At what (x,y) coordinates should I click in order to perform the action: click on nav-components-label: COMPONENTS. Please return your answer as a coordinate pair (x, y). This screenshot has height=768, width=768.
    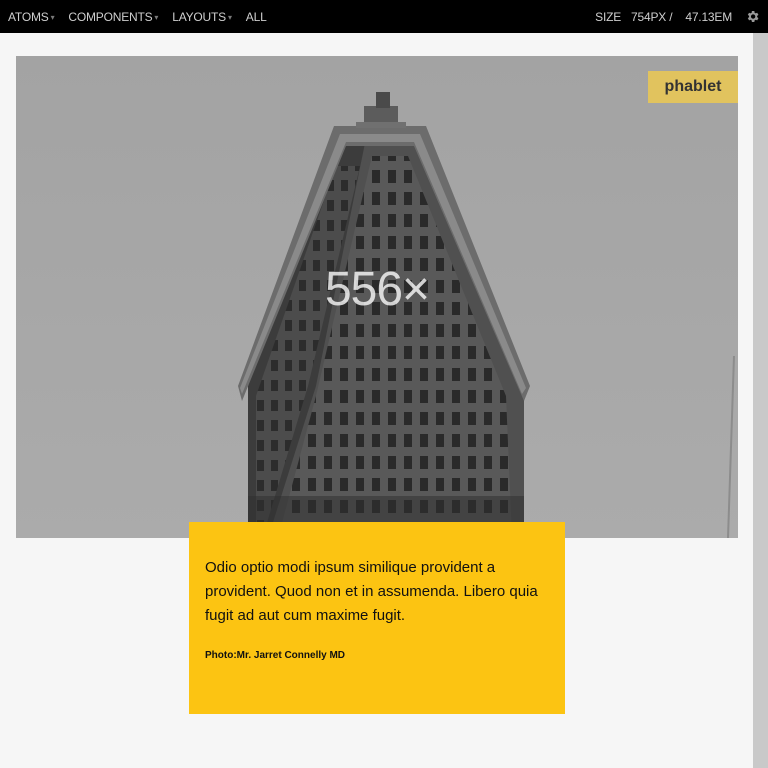
    Looking at the image, I should click on (110, 16).